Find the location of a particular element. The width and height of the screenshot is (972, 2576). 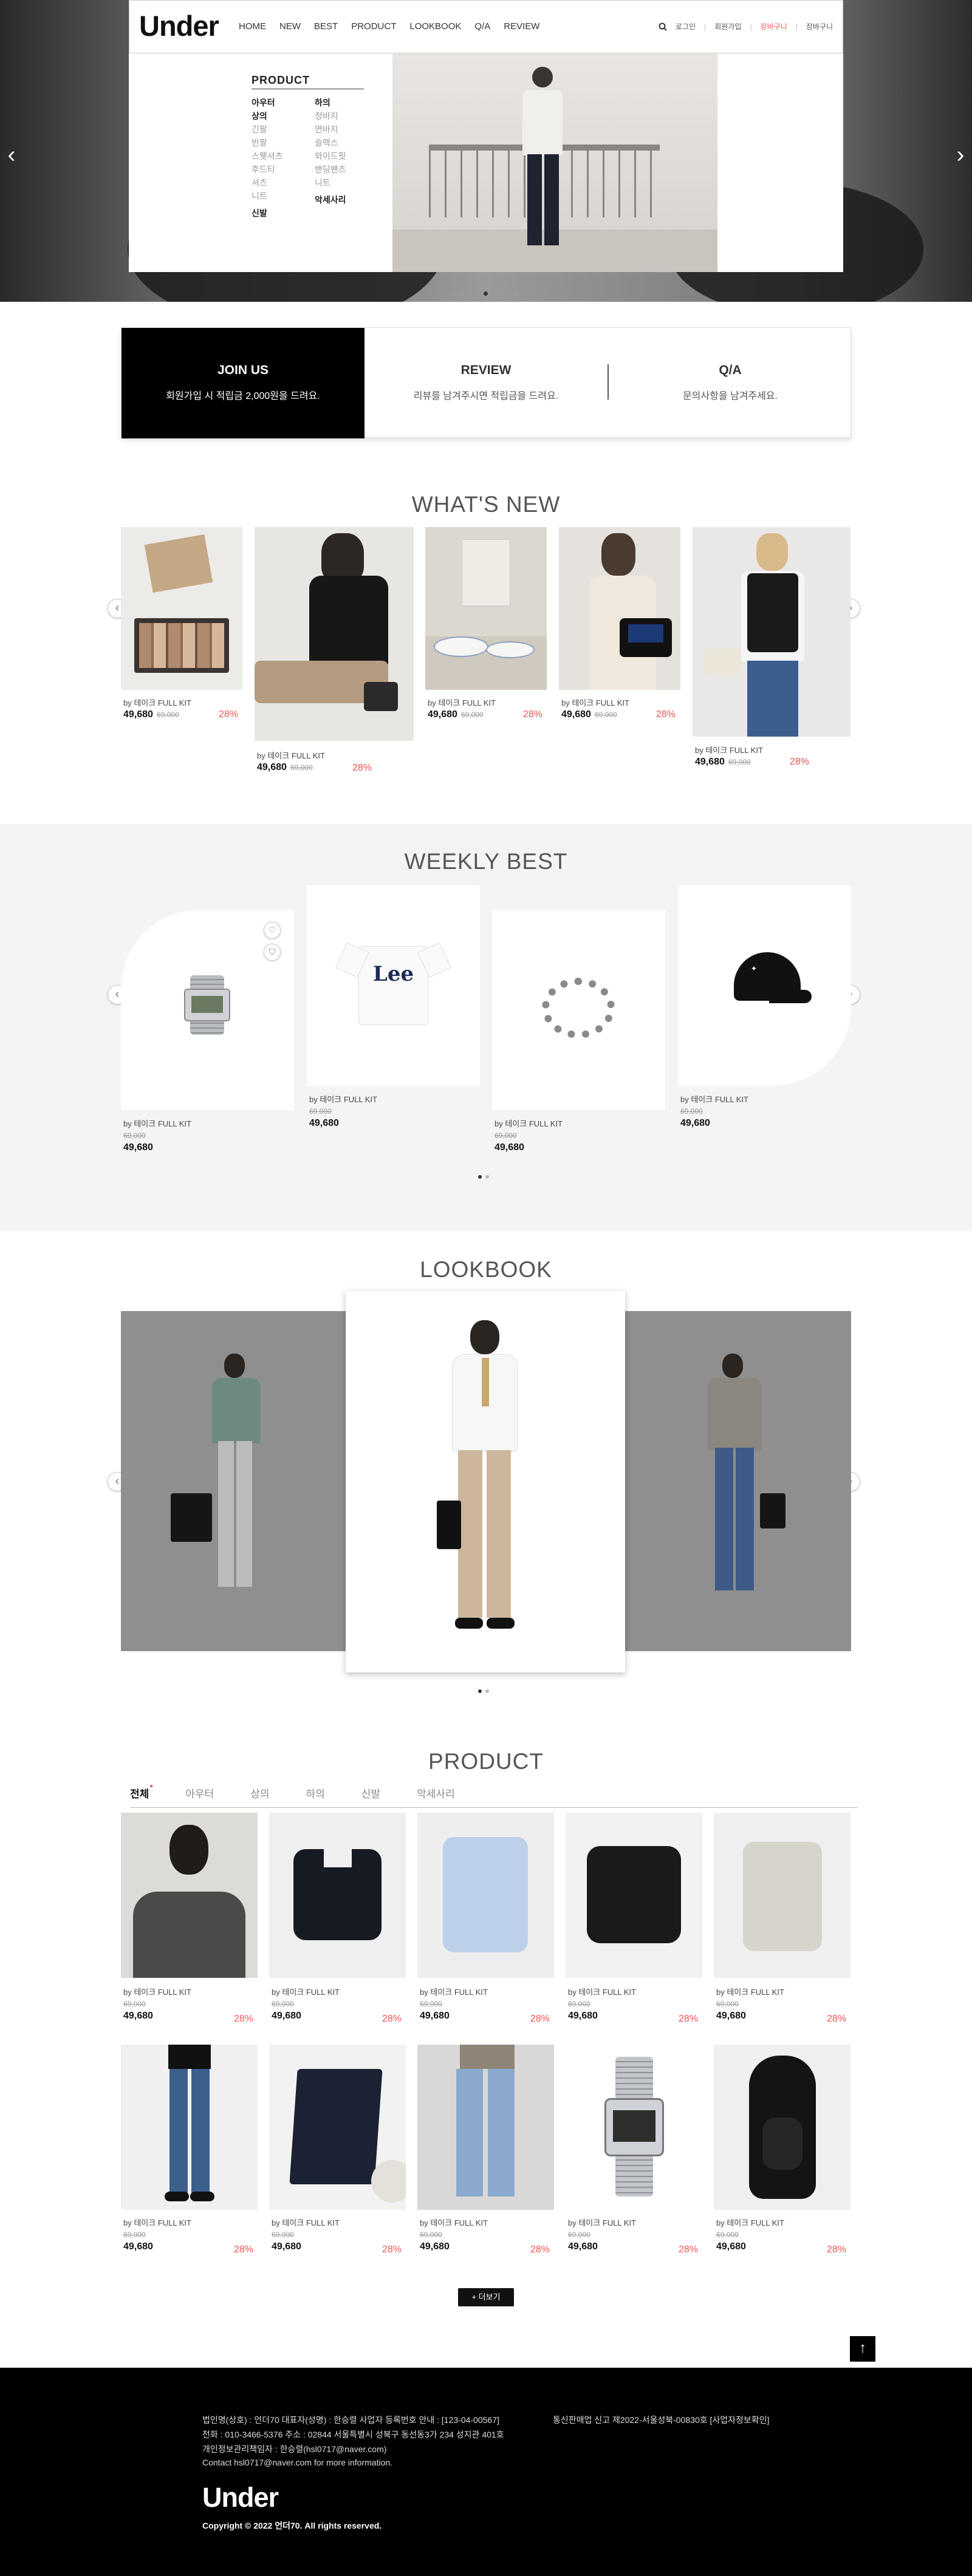

product-image-jeans-model is located at coordinates (190, 2127).